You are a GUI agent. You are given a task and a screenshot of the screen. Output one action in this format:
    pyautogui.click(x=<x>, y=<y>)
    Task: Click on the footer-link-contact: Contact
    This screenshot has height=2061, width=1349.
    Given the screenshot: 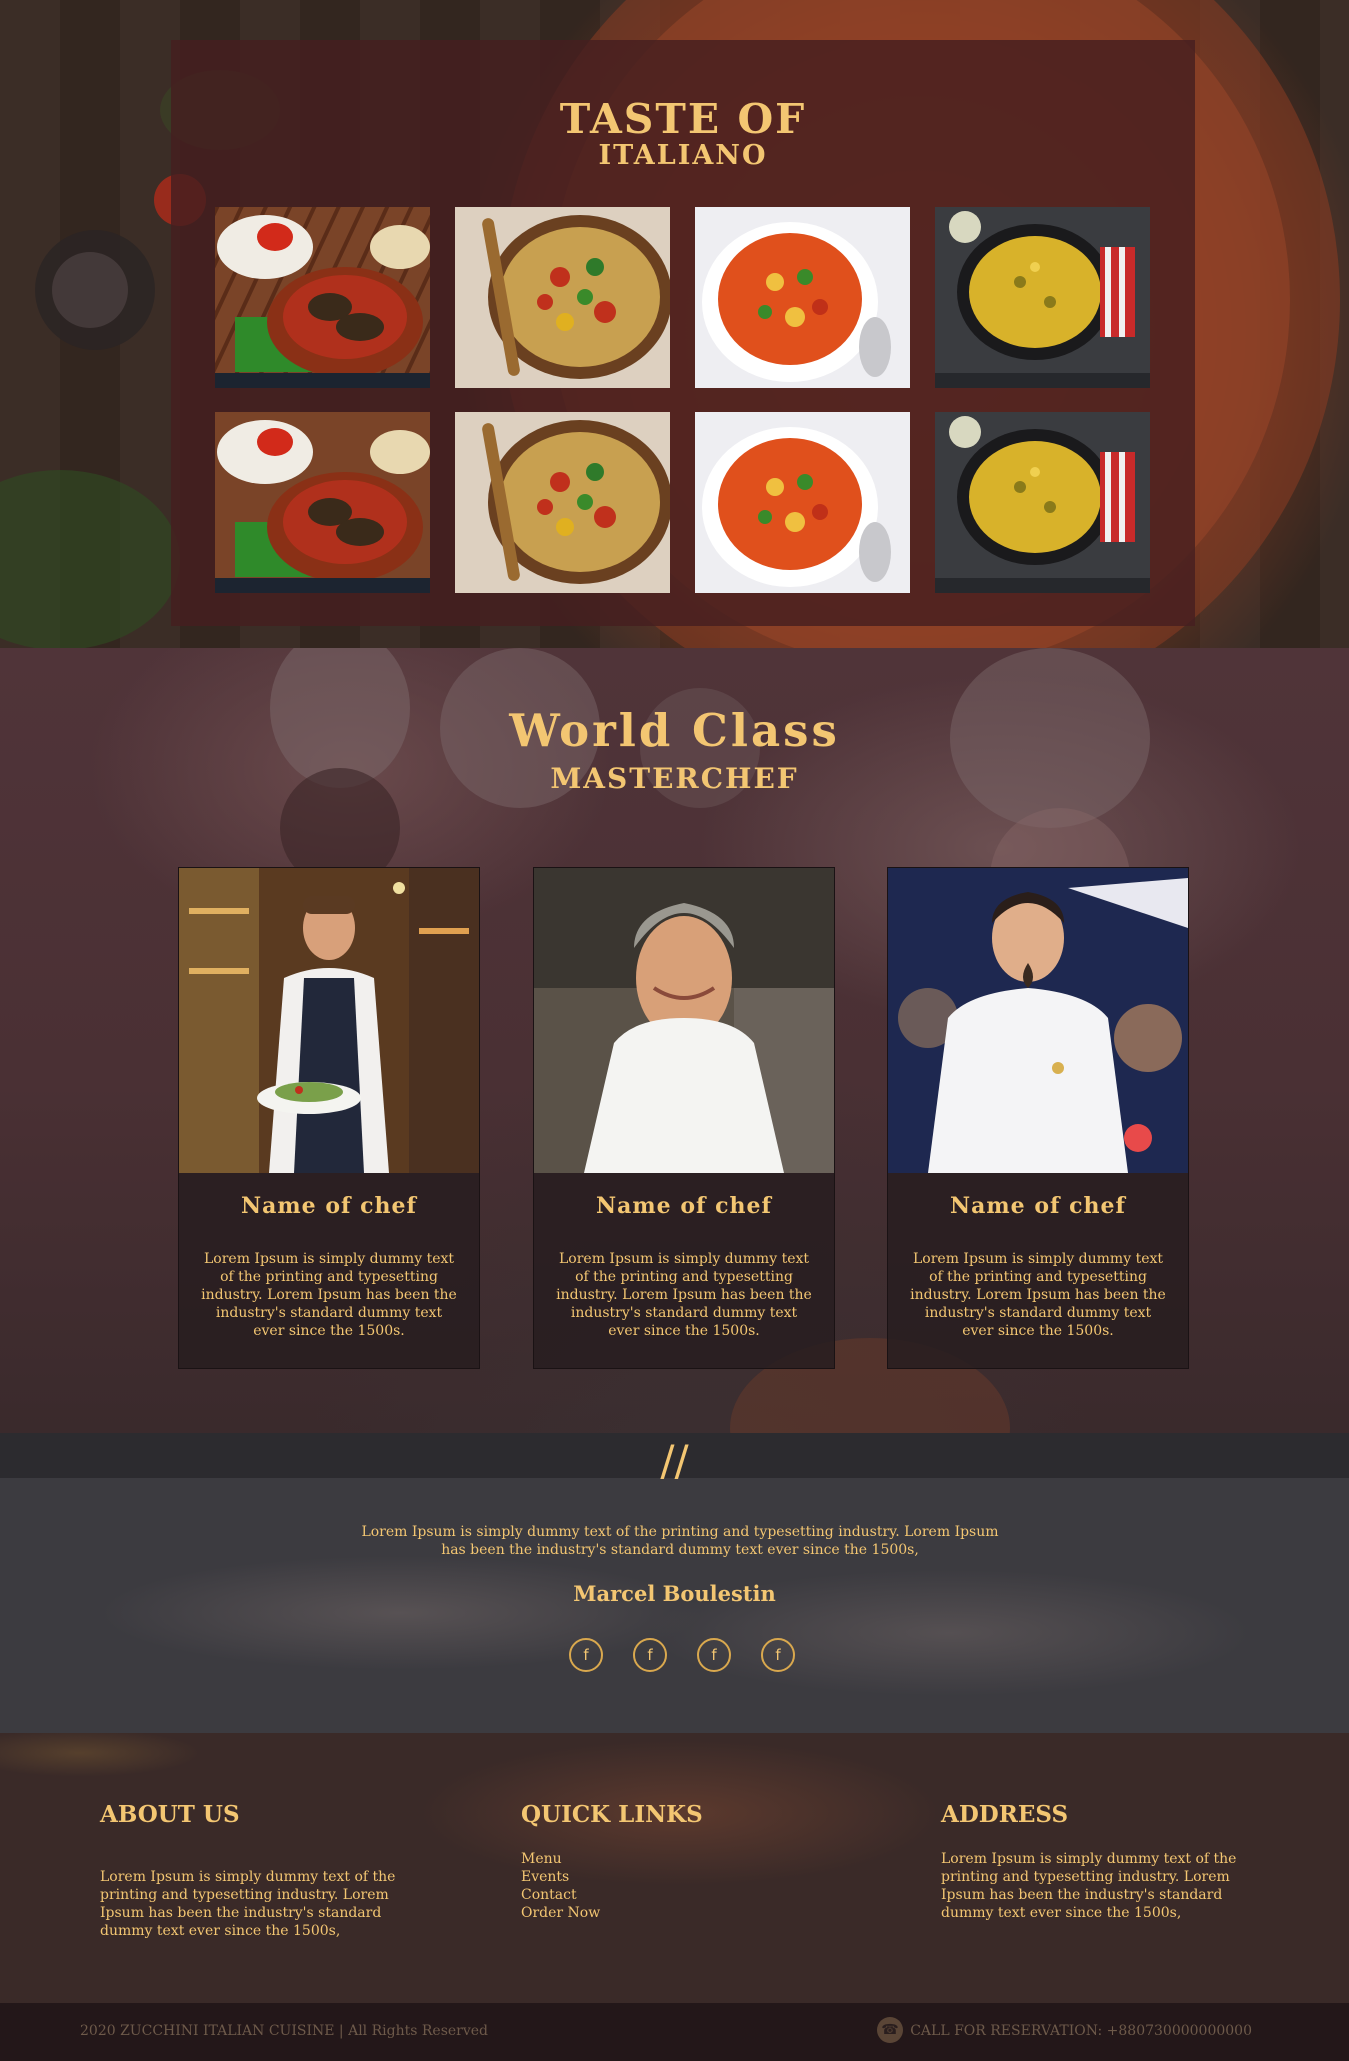 What is the action you would take?
    pyautogui.click(x=691, y=1895)
    